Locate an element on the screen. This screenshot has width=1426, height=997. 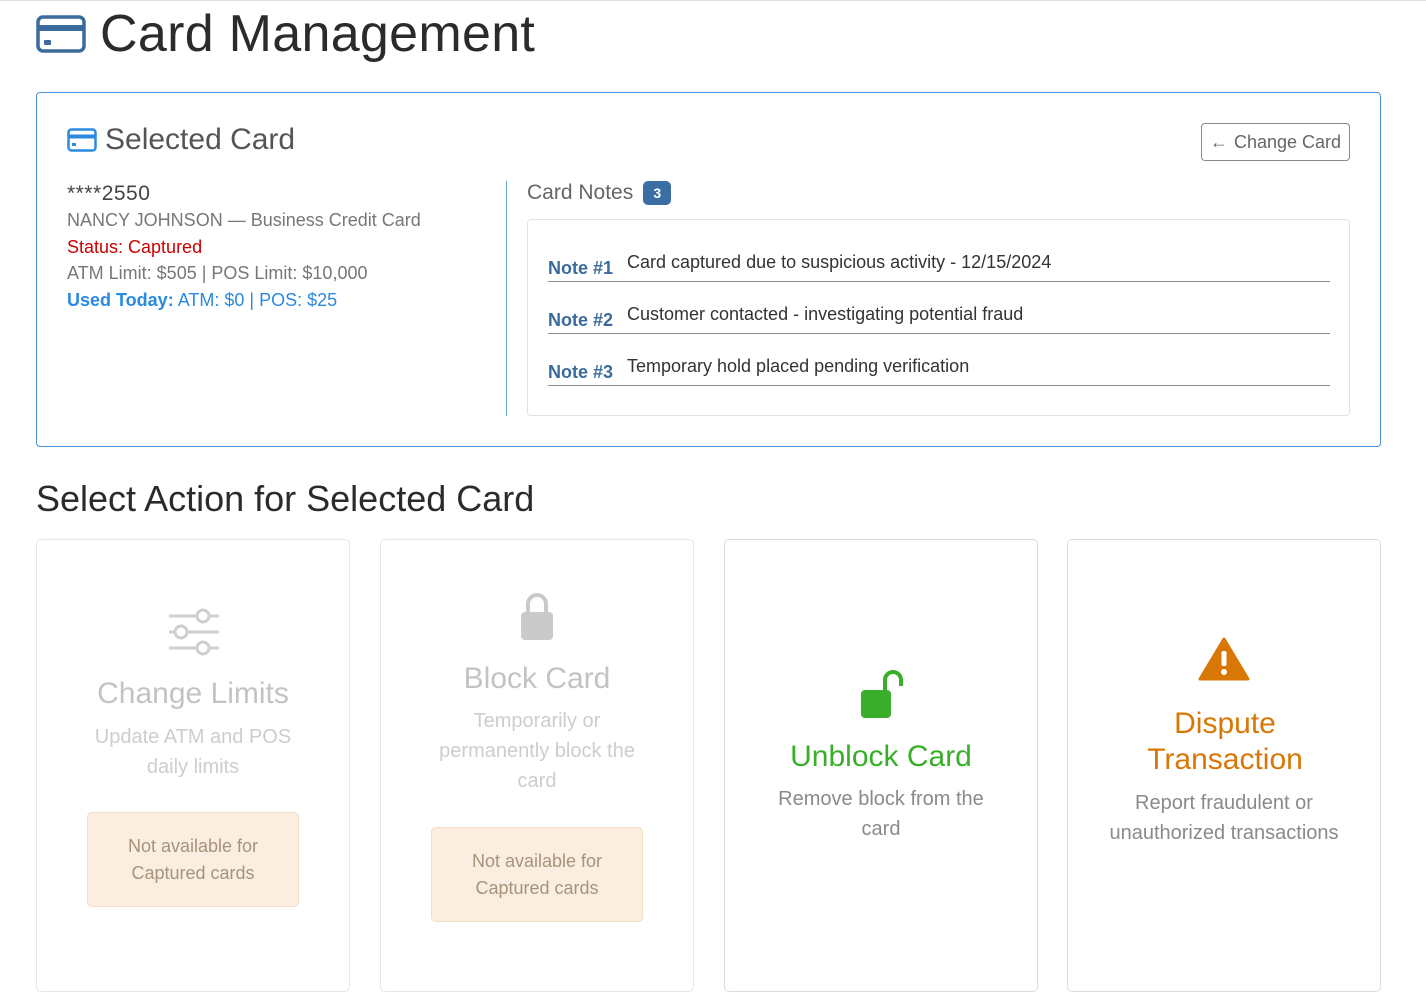
action-unblock-card: Unblock Card Remove block from the card is located at coordinates (881, 765).